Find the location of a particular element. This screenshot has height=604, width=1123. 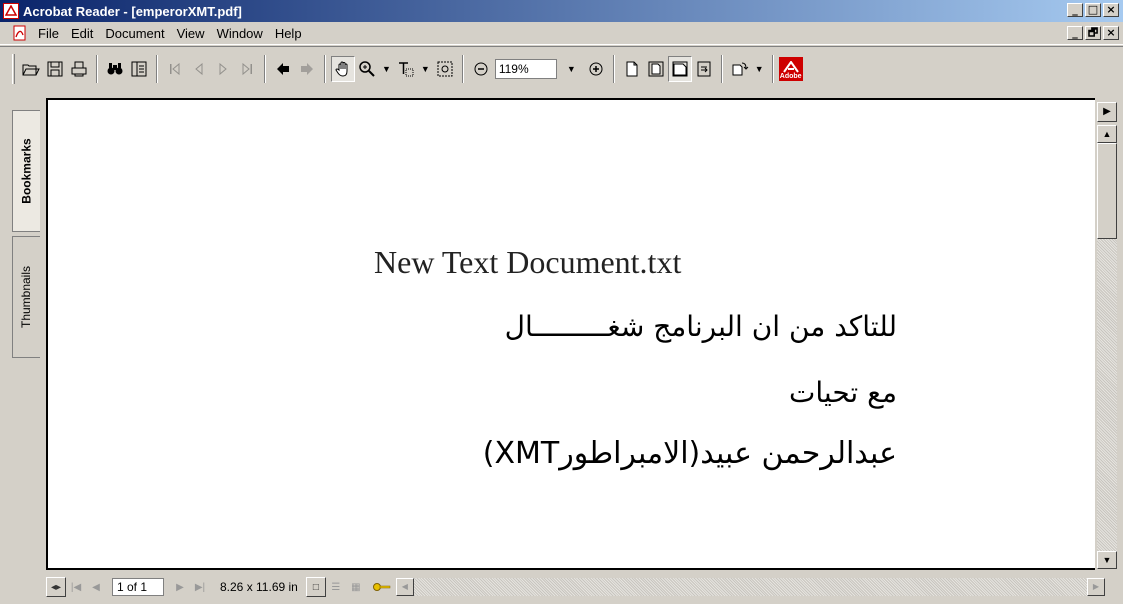

rotate-dropdown-caret: ▼ is located at coordinates (759, 69).